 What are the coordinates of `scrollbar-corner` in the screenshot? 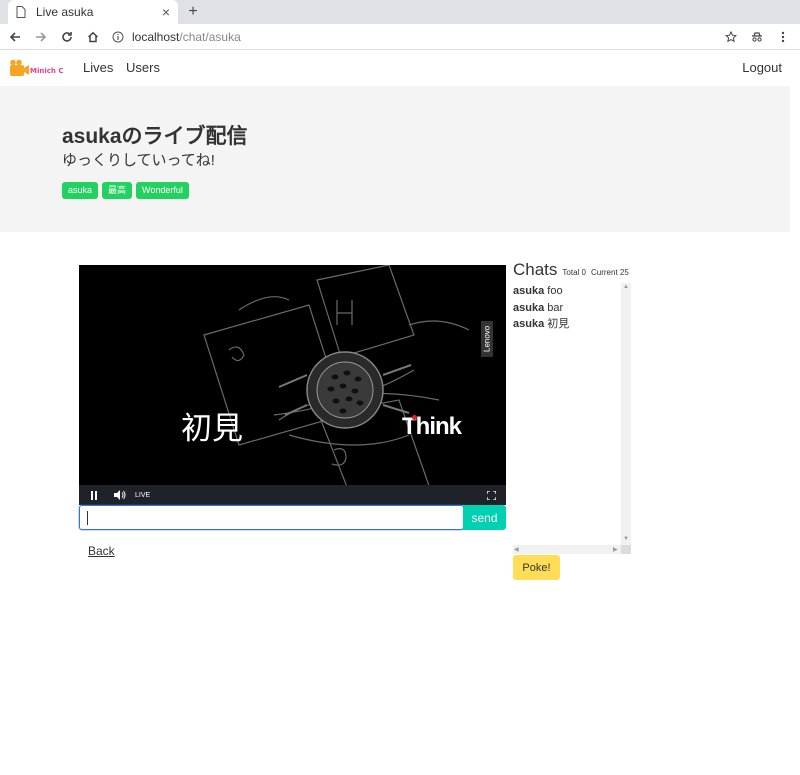 It's located at (626, 549).